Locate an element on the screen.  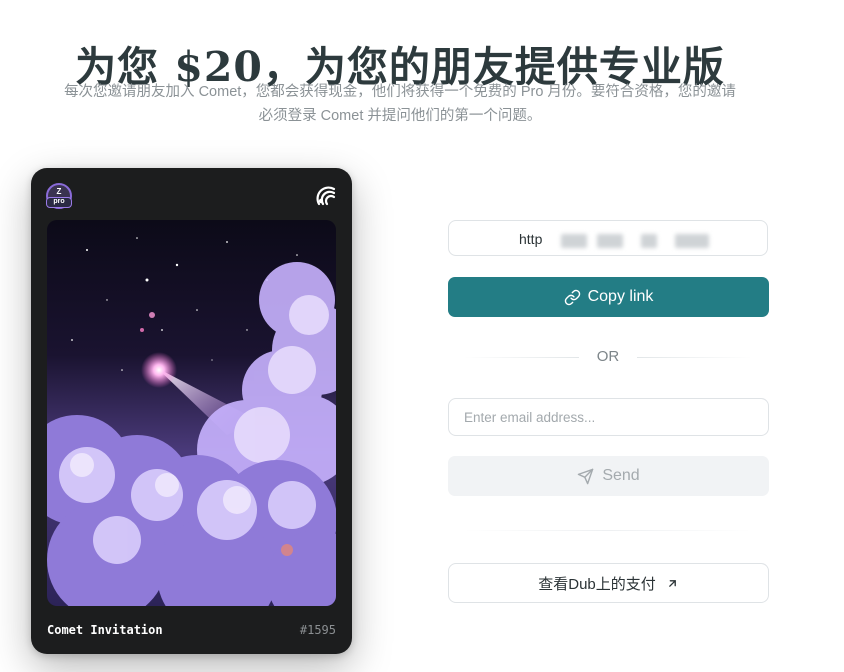
referral-link-field: http is located at coordinates (608, 238).